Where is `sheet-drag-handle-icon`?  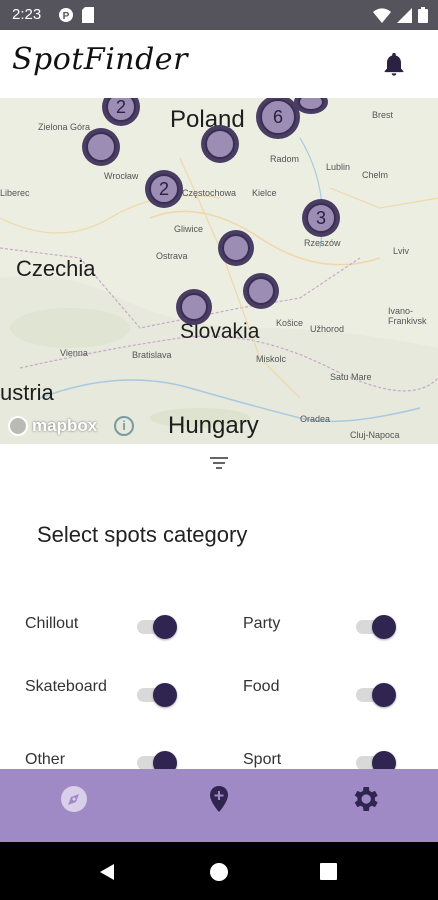 sheet-drag-handle-icon is located at coordinates (219, 463).